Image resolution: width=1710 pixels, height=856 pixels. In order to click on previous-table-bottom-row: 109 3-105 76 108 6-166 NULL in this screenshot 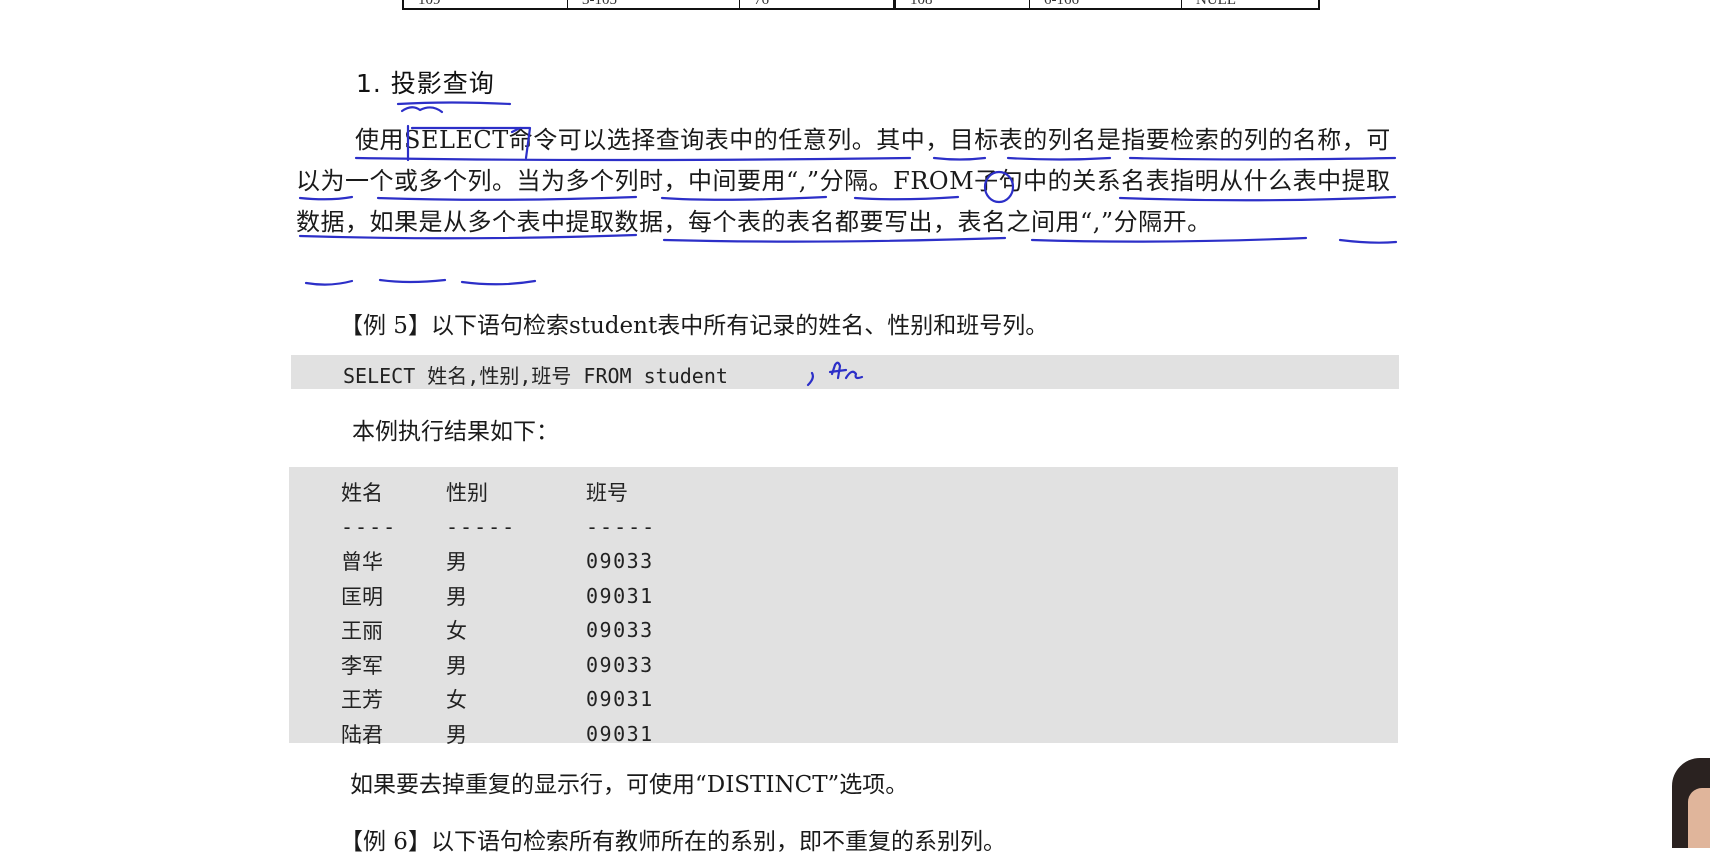, I will do `click(861, 5)`.